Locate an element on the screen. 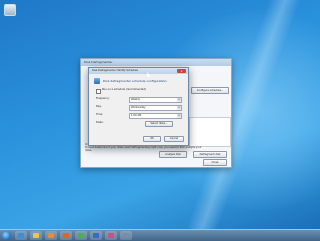 This screenshot has width=320, height=241. media-player-icon is located at coordinates (51, 235).